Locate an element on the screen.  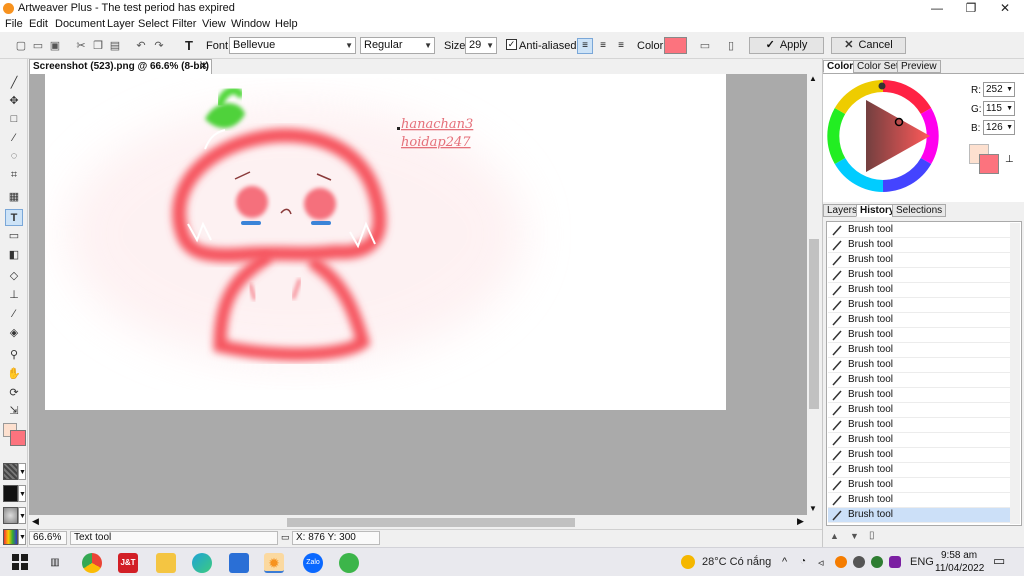
eraser-icon: ◇ is located at coordinates (14, 276).